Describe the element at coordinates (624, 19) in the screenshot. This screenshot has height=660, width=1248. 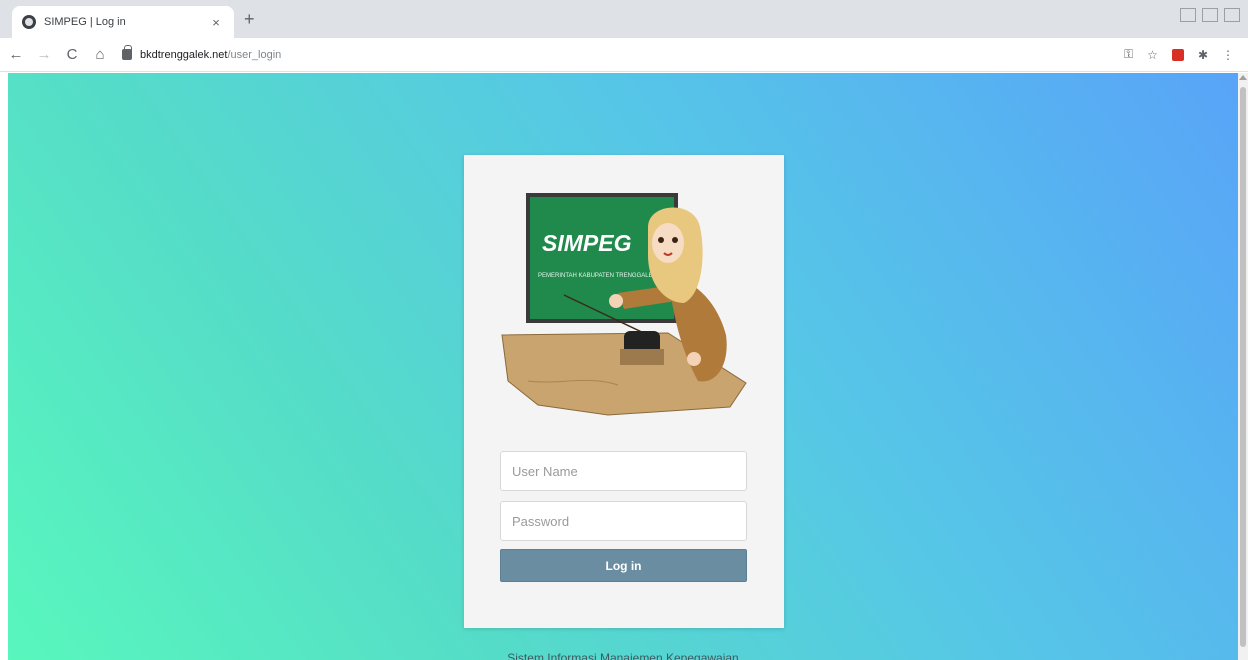
I see `browser-tab-bar: SIMPEG | Log in × +` at that location.